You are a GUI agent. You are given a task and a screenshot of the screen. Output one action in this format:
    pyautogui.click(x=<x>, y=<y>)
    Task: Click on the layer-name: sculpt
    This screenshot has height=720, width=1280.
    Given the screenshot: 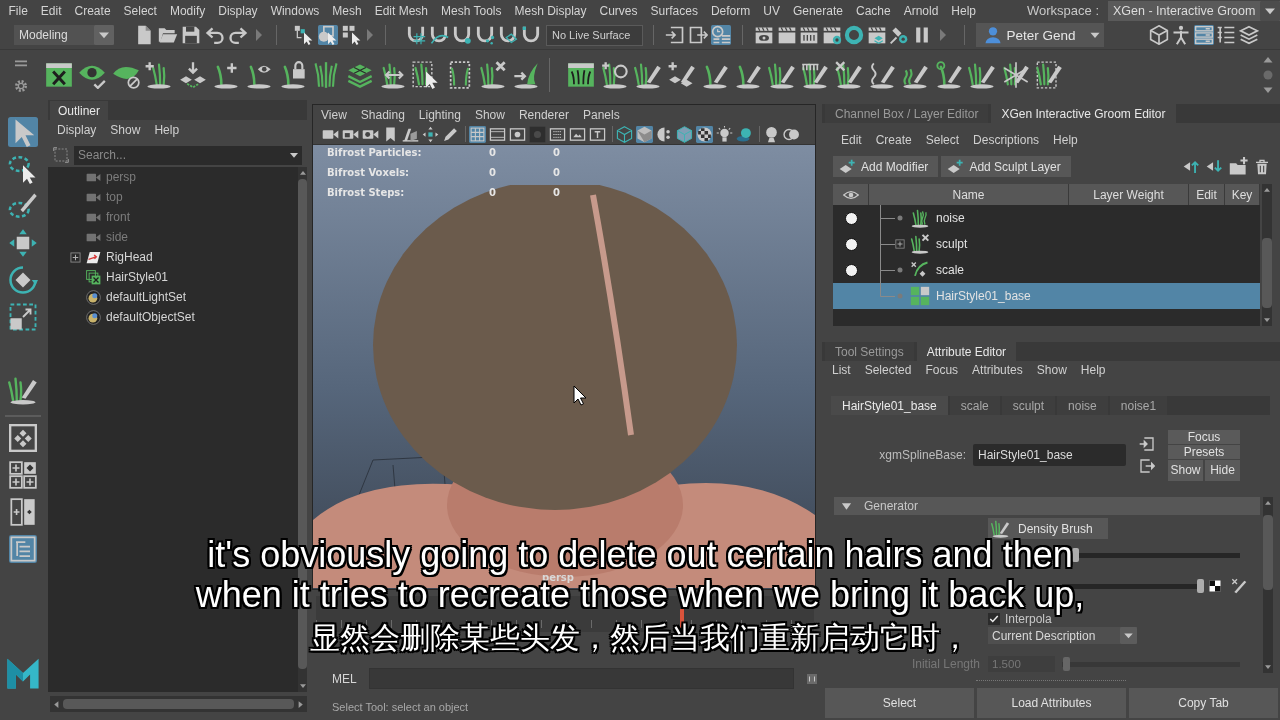 What is the action you would take?
    pyautogui.click(x=952, y=244)
    